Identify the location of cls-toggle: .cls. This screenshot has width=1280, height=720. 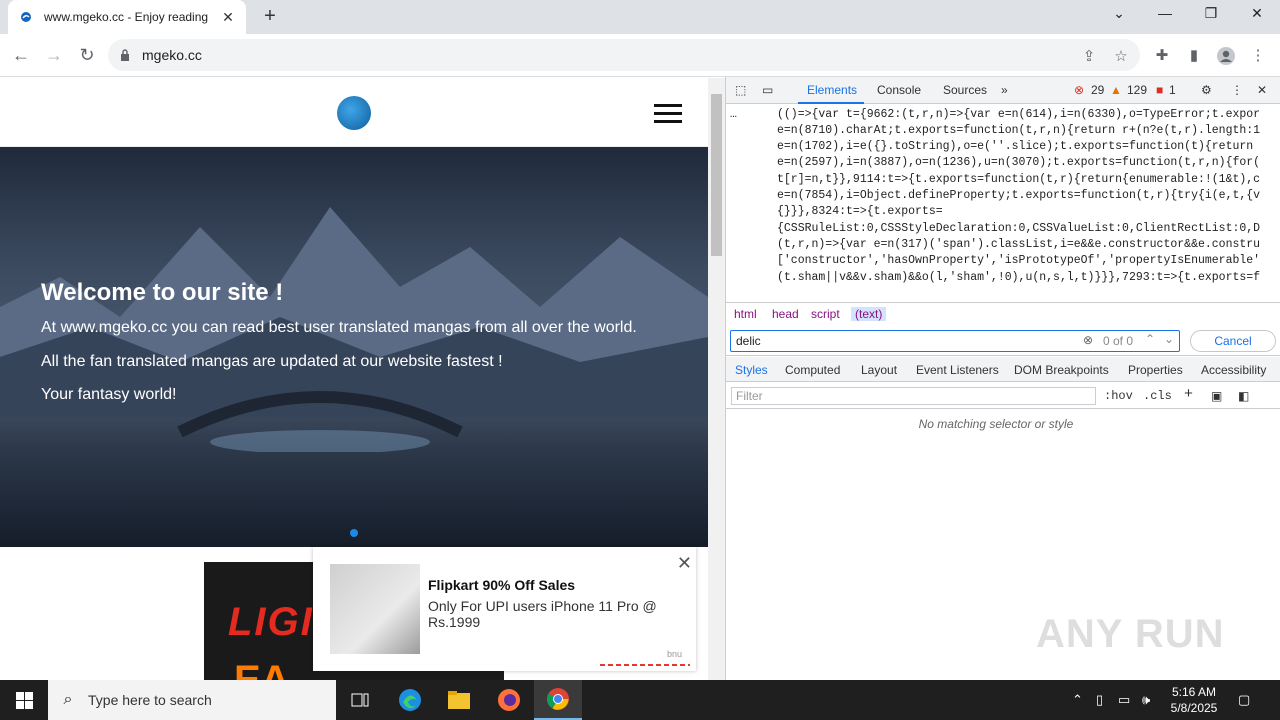
(1157, 396).